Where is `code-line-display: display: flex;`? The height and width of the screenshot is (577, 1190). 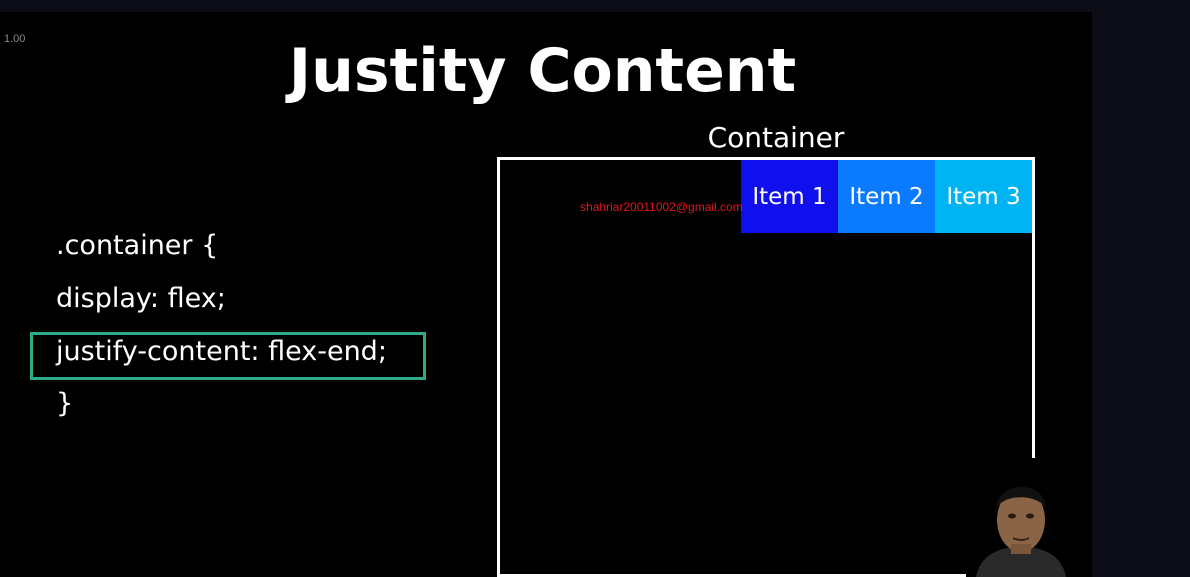 code-line-display: display: flex; is located at coordinates (141, 298).